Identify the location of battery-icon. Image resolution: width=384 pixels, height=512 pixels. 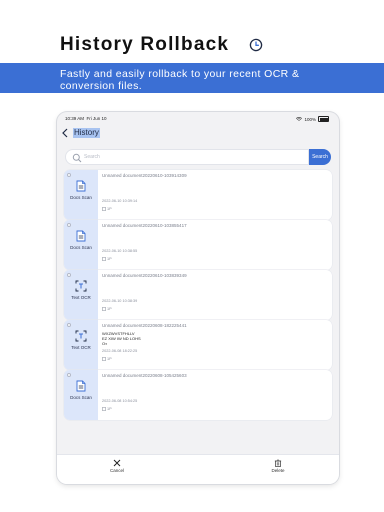
(323, 119).